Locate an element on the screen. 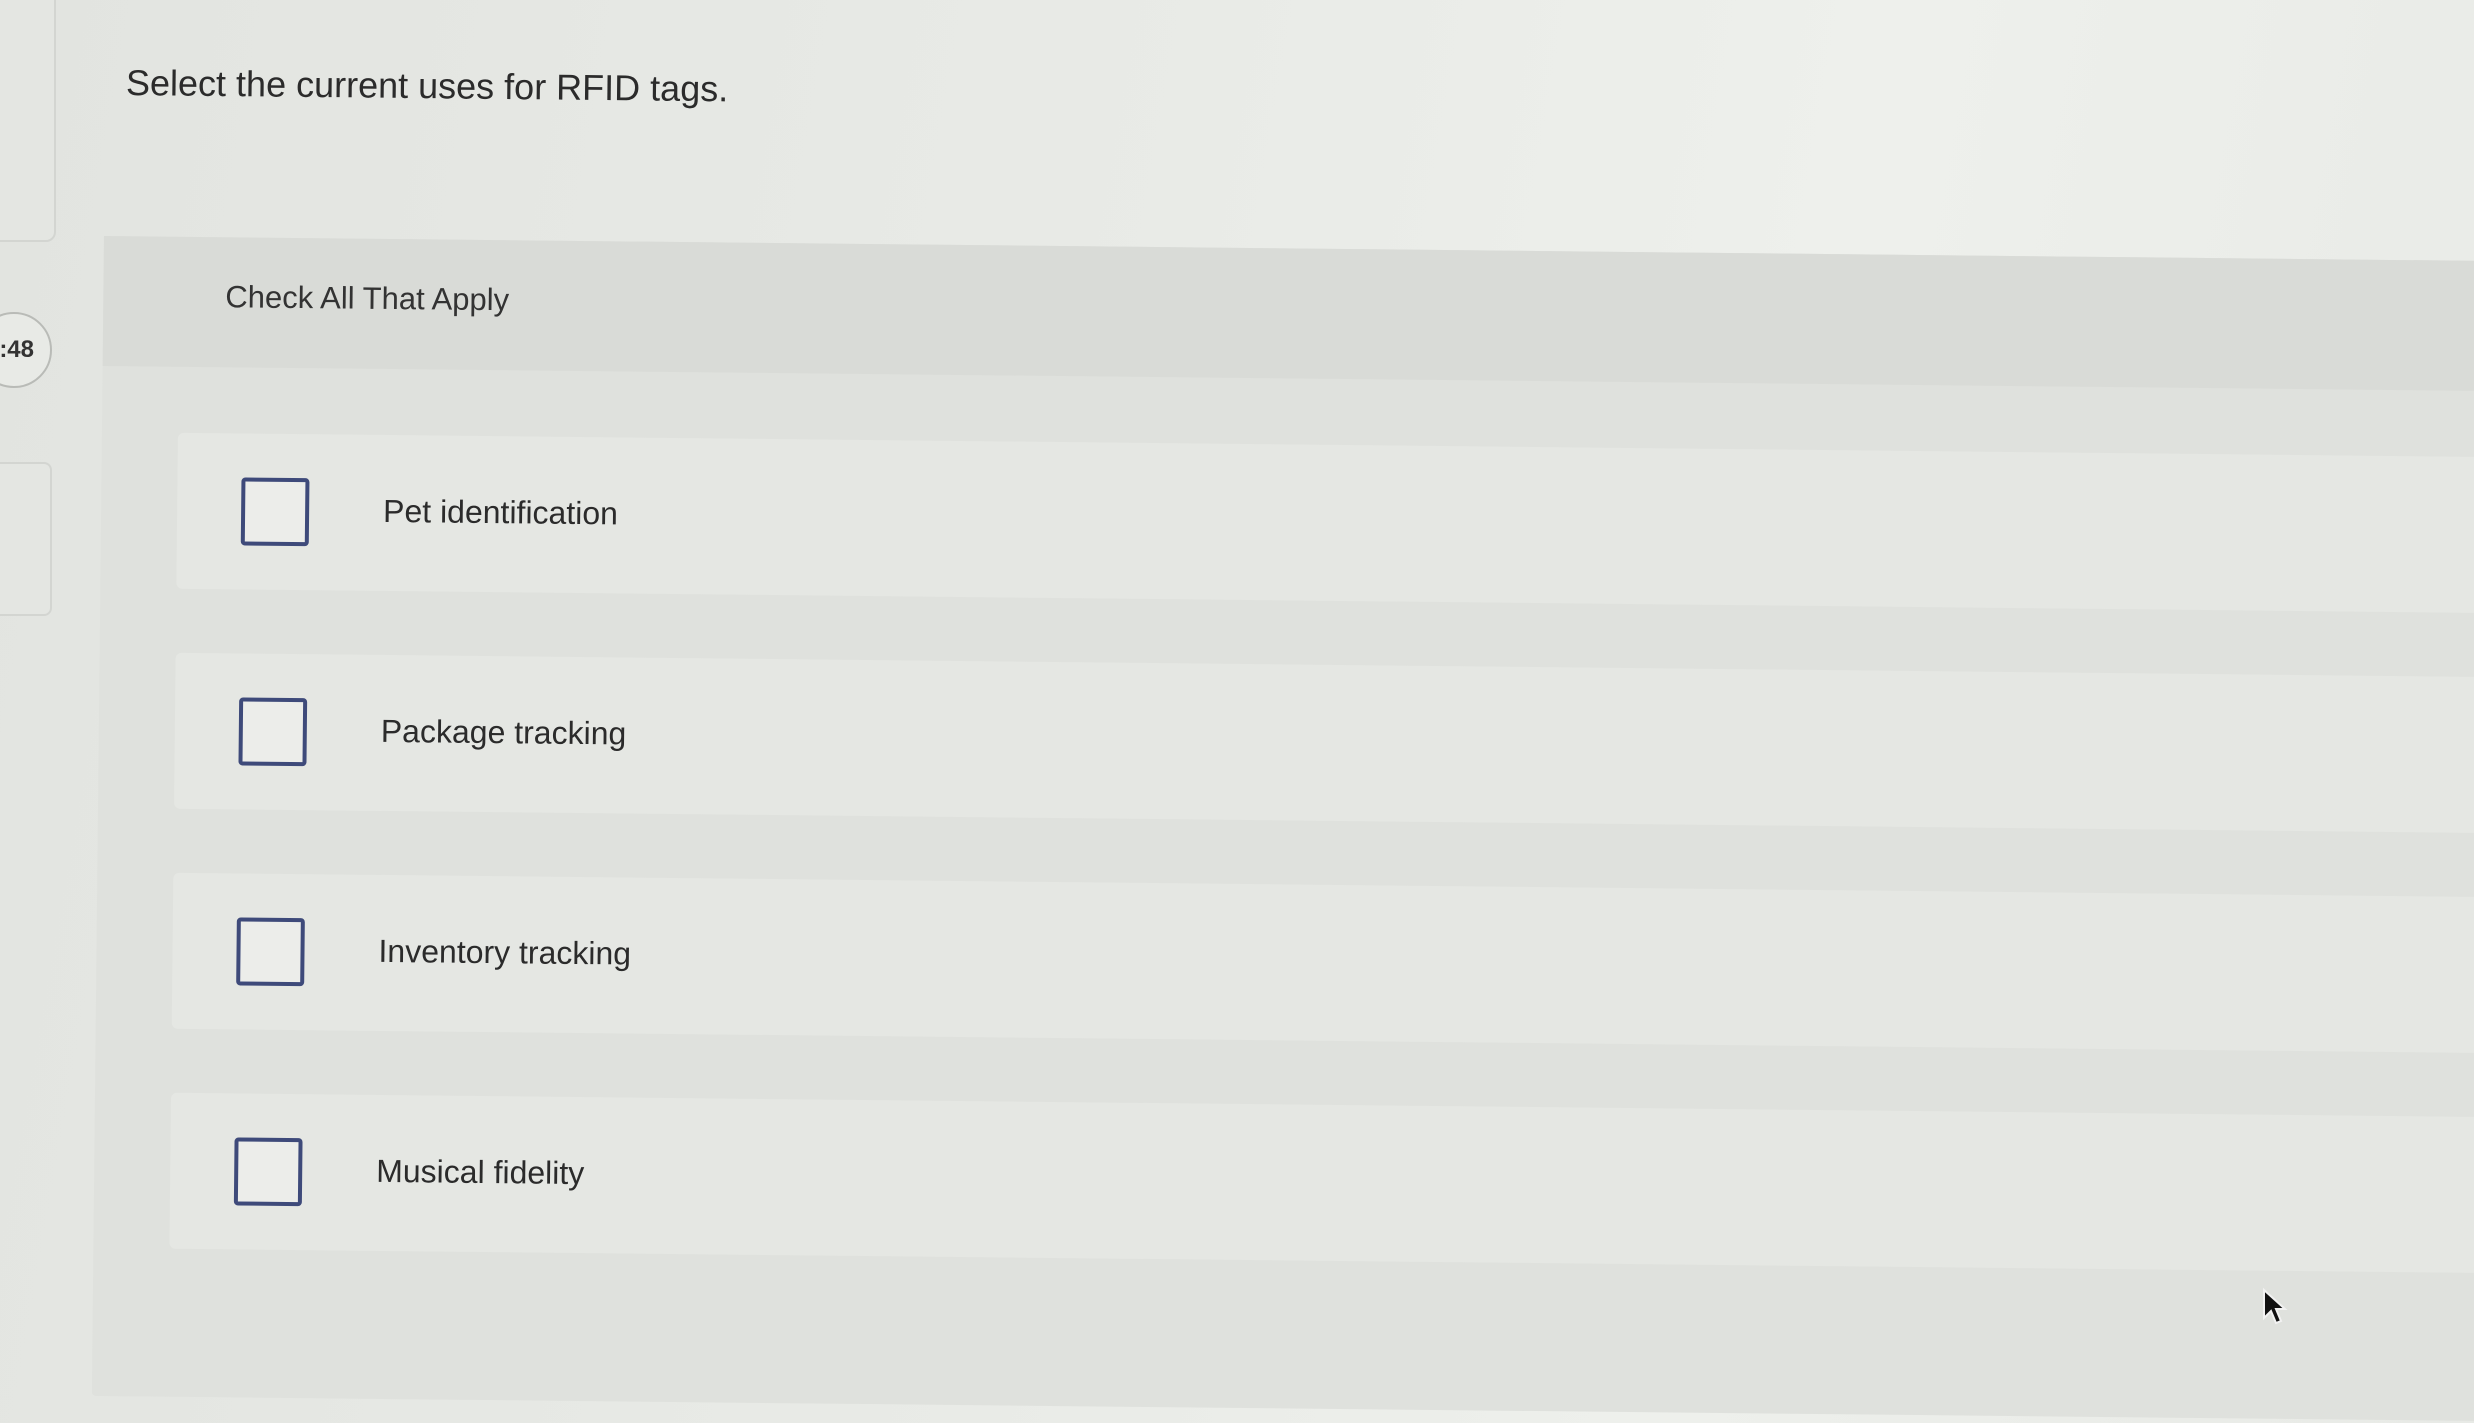  check-all-instruction: Check All That Apply is located at coordinates (367, 298).